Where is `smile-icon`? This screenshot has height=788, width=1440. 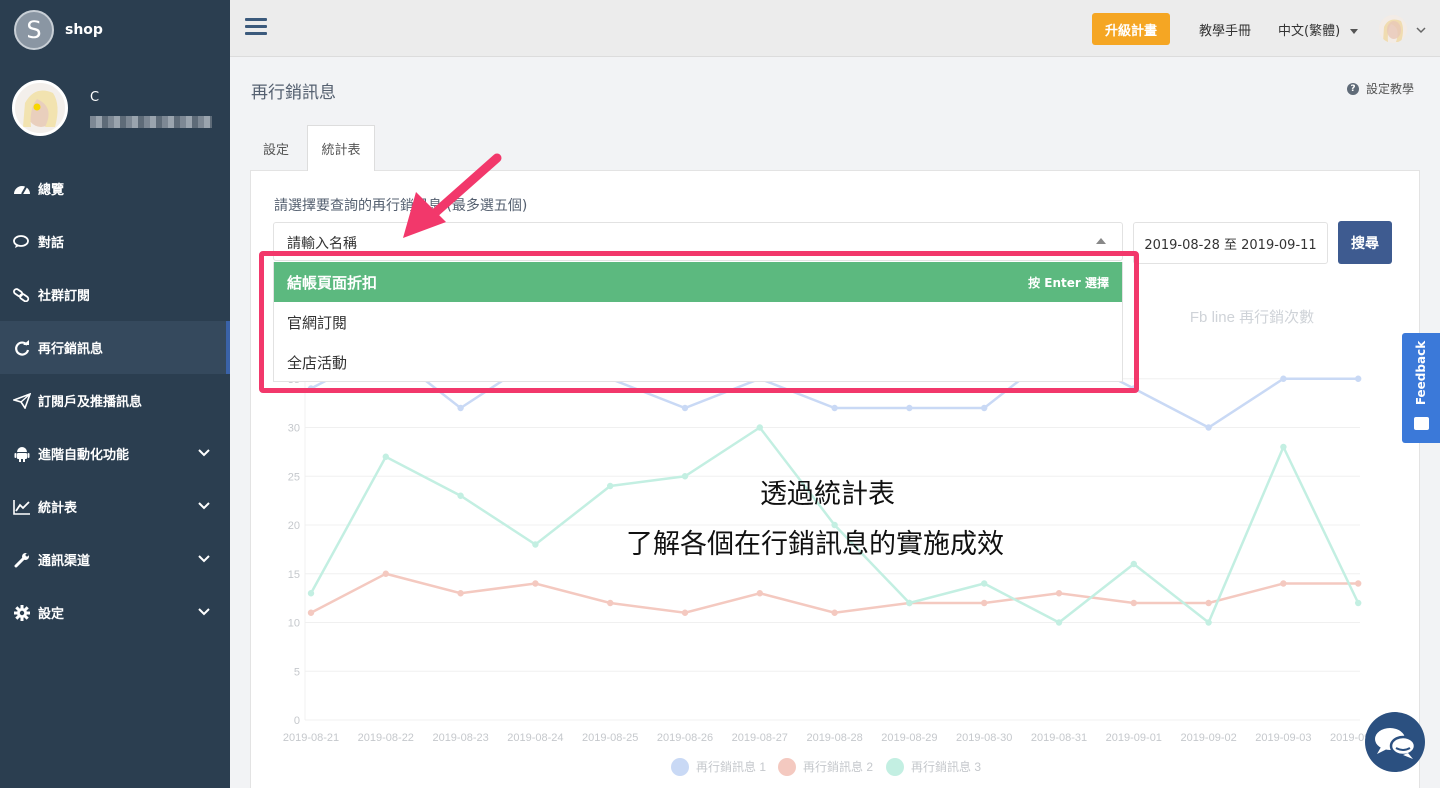 smile-icon is located at coordinates (1421, 423).